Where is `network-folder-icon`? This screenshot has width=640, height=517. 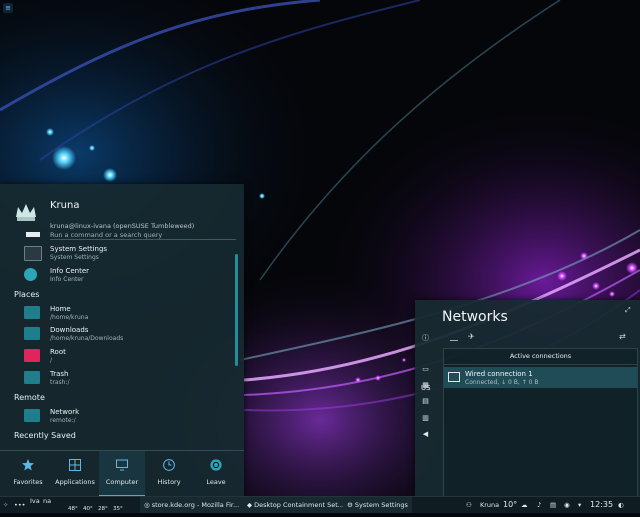
network-folder-icon is located at coordinates (32, 415).